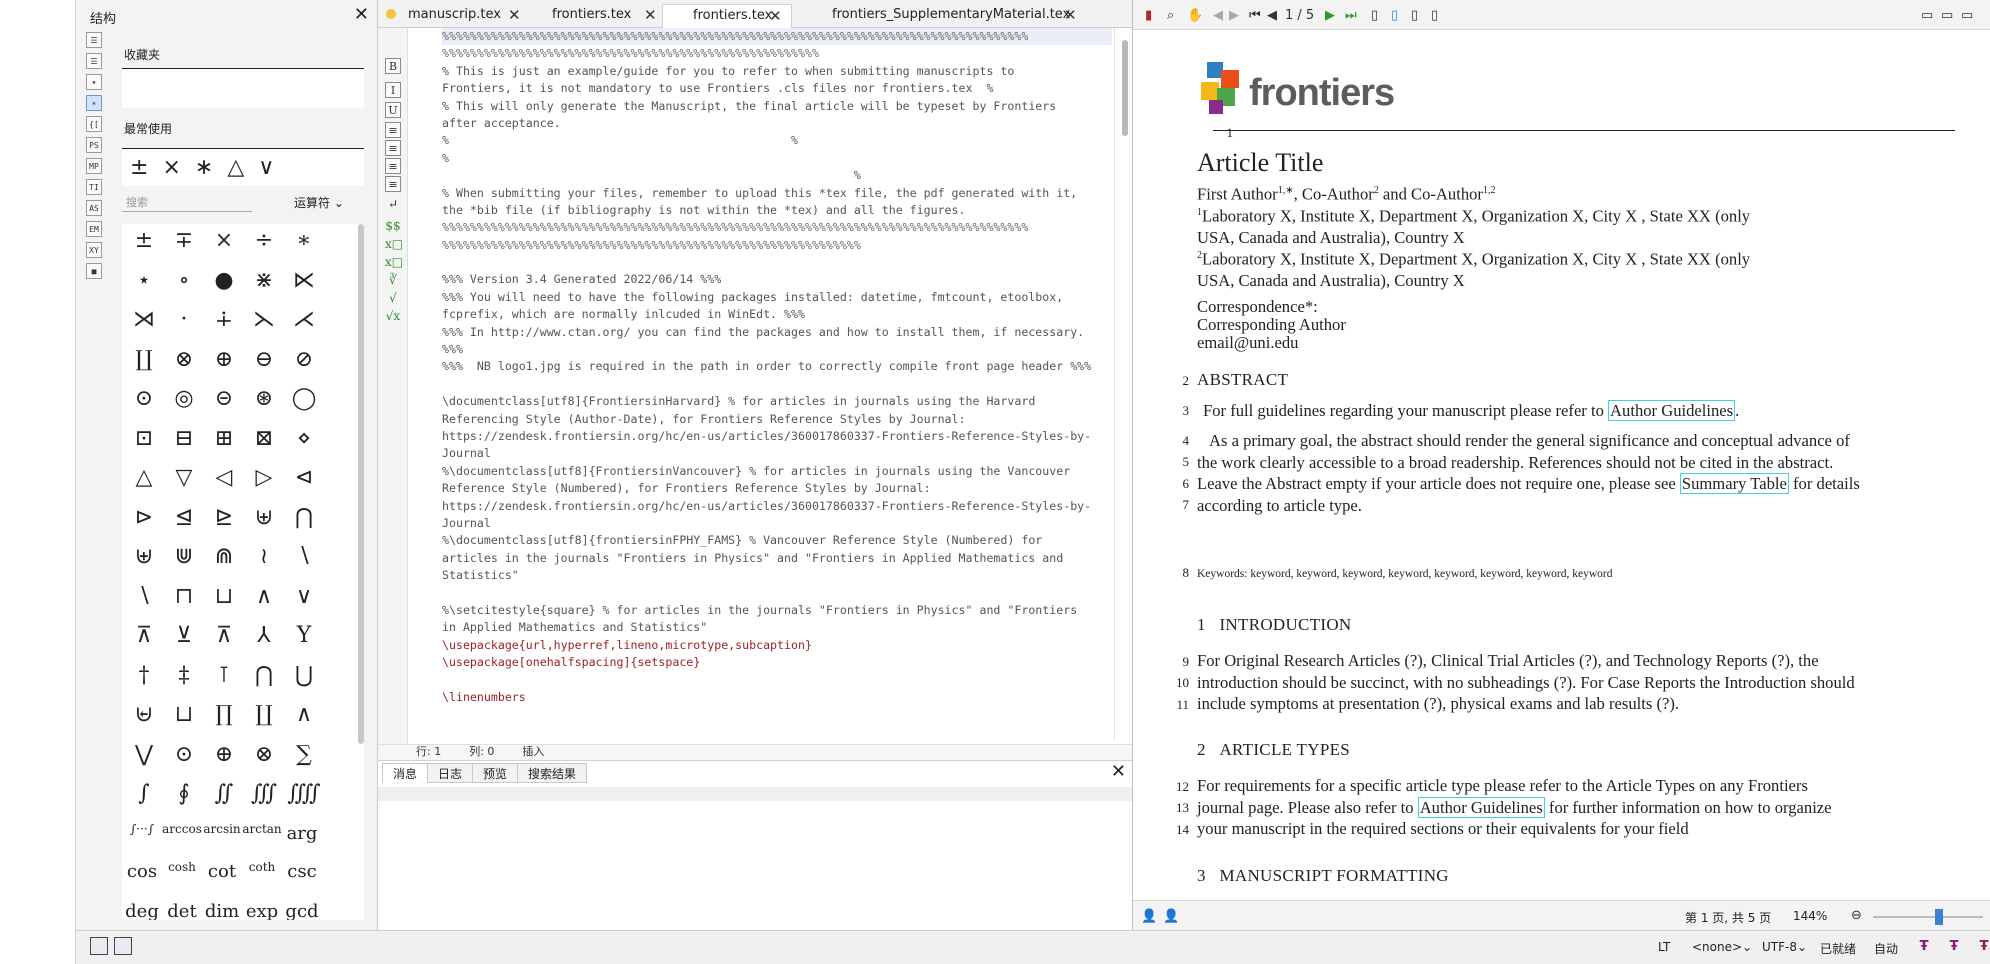  What do you see at coordinates (224, 478) in the screenshot?
I see `symbol-button: ◁` at bounding box center [224, 478].